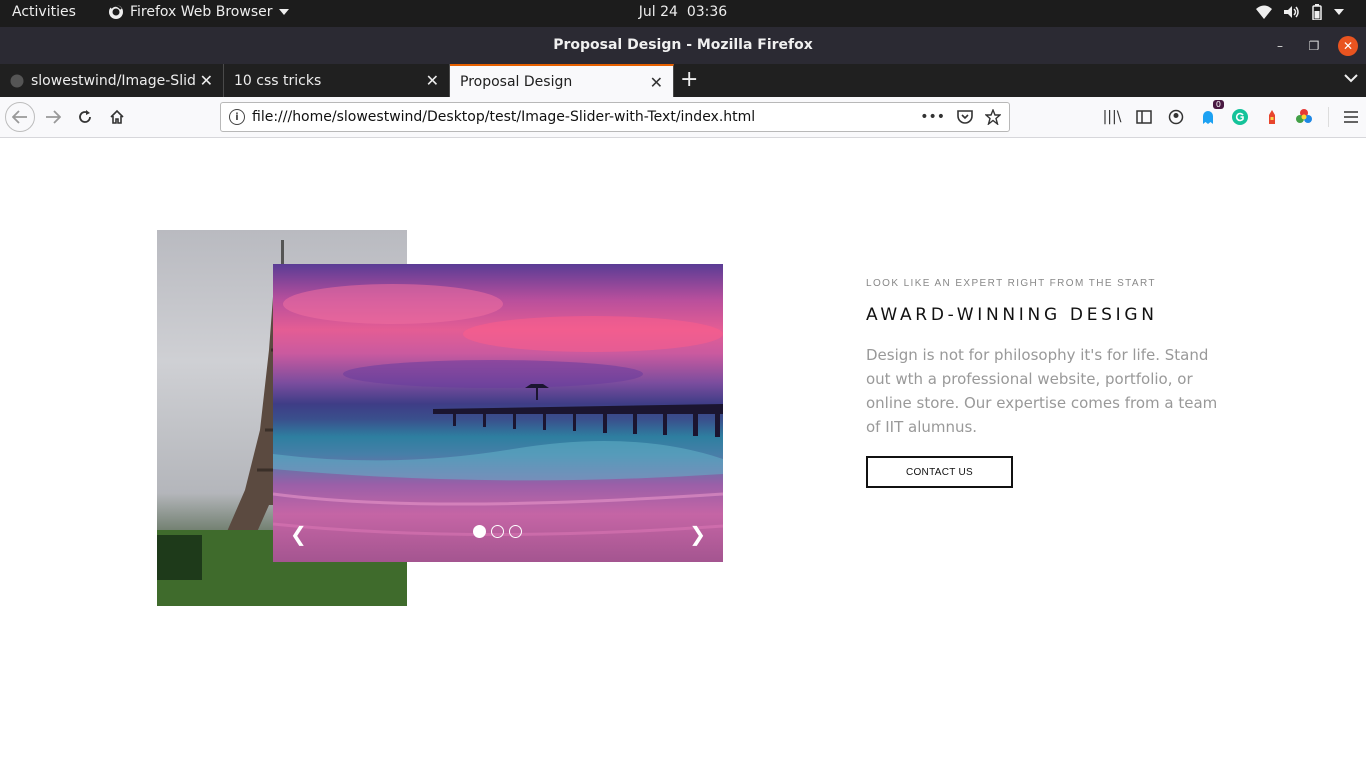  I want to click on system-tray, so click(1300, 12).